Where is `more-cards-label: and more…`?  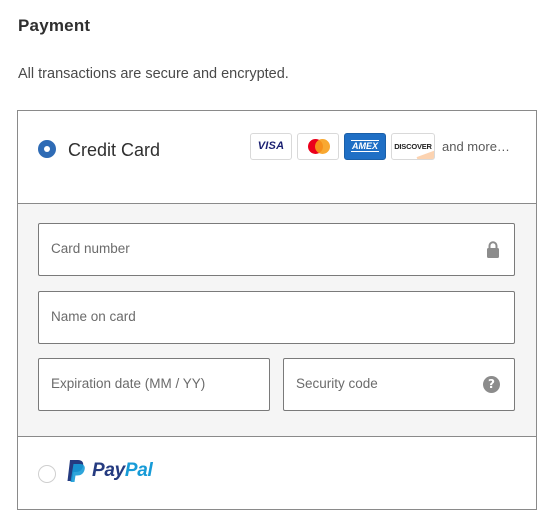
more-cards-label: and more… is located at coordinates (476, 146).